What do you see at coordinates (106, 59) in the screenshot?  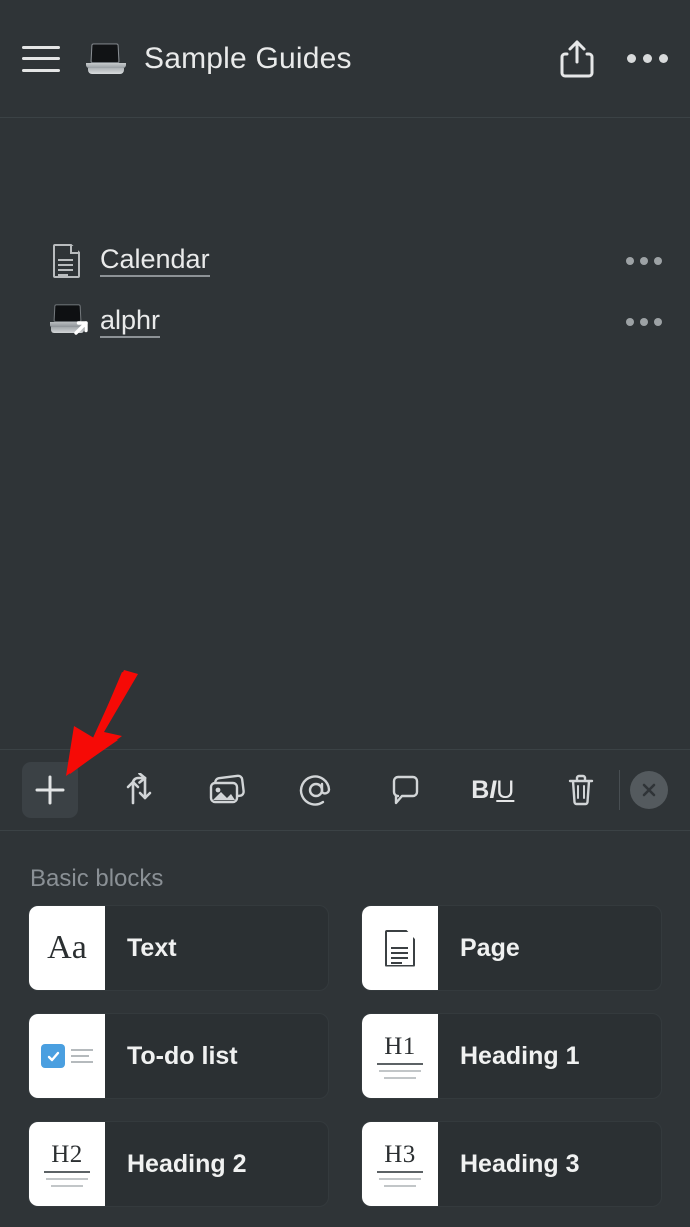 I see `laptop-emoji` at bounding box center [106, 59].